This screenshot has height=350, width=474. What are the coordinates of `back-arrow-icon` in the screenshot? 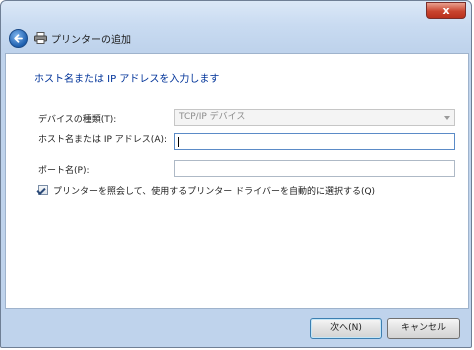 It's located at (18, 38).